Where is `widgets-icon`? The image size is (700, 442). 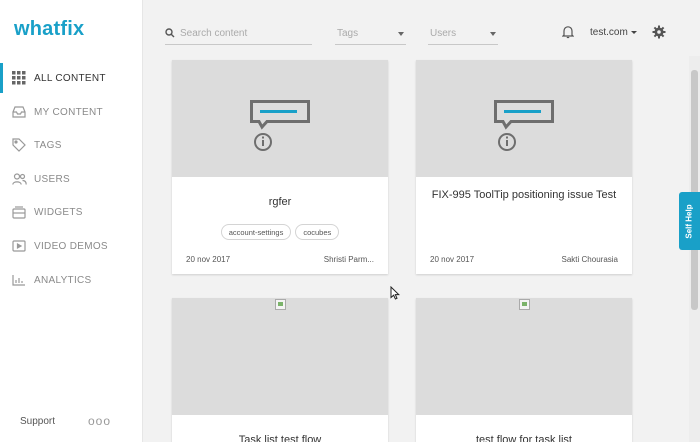
widgets-icon is located at coordinates (19, 212).